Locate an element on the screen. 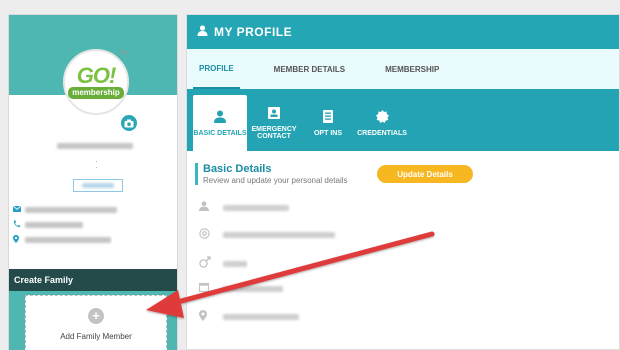  add-family-member-label: Add Family Member is located at coordinates (96, 336).